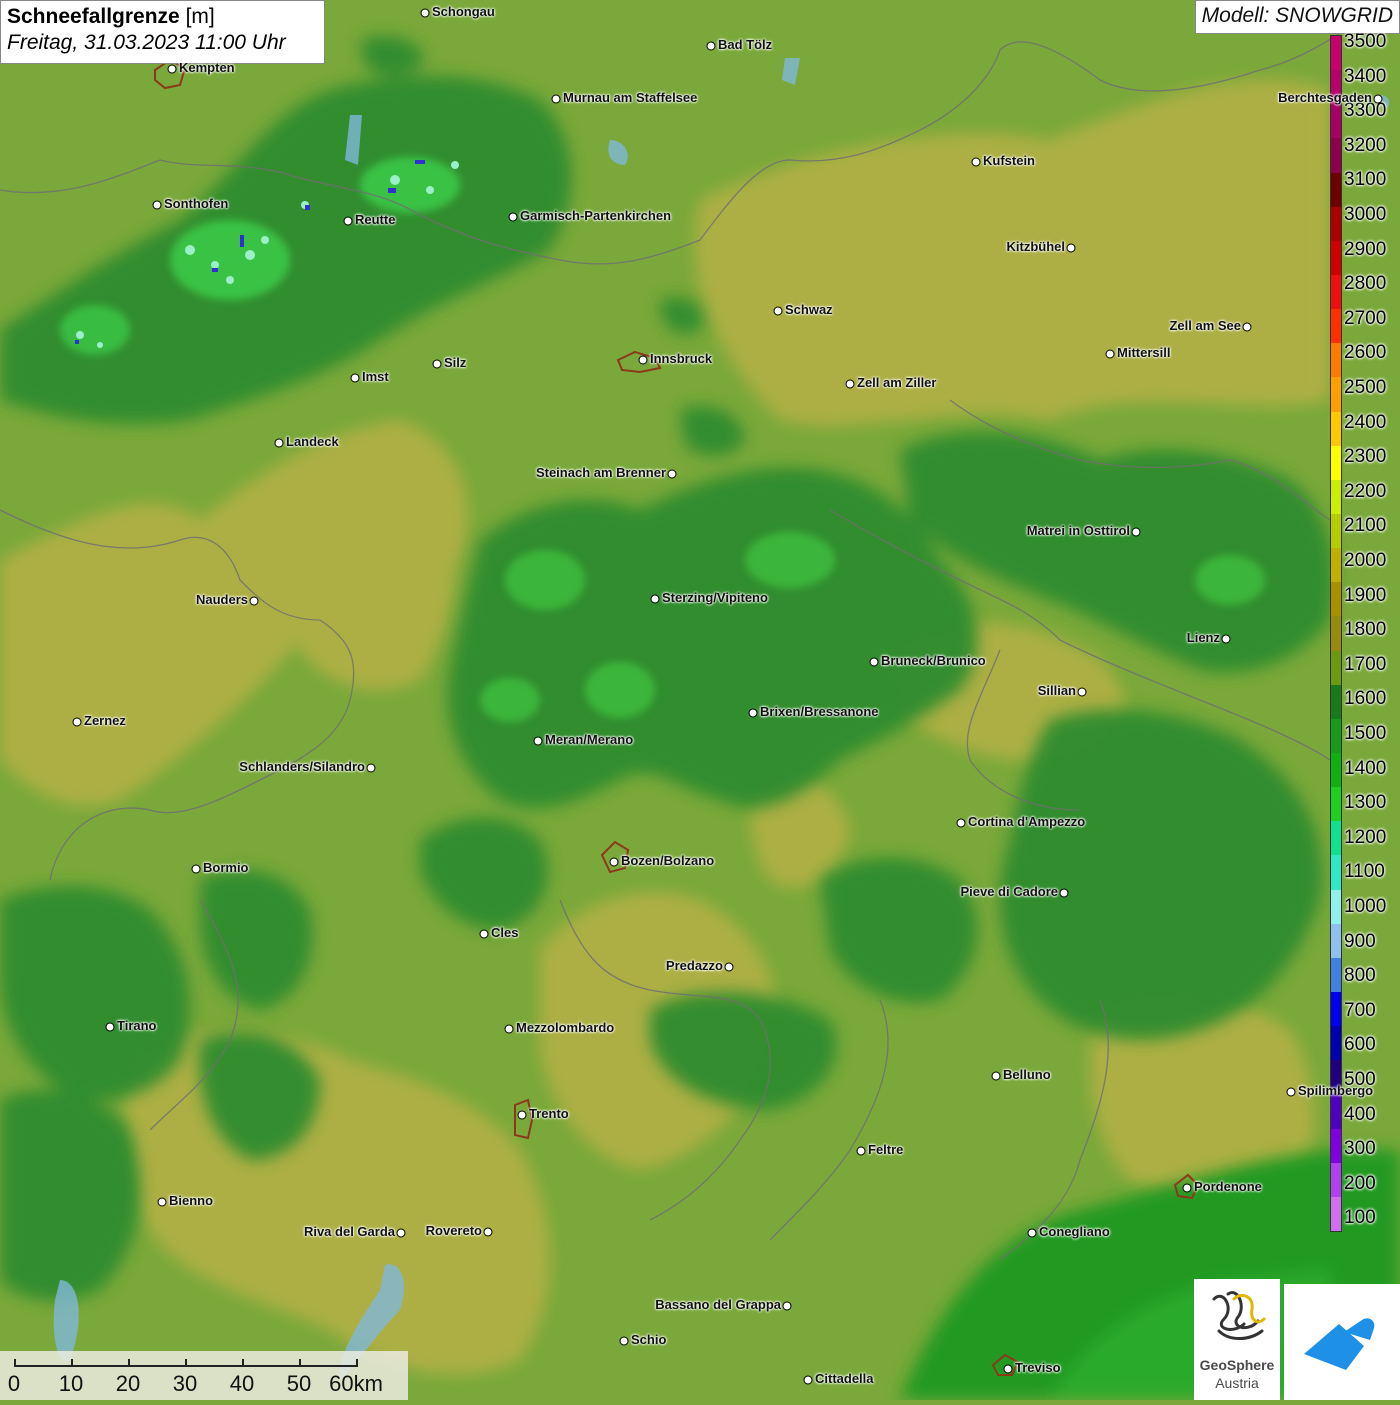 The width and height of the screenshot is (1400, 1405). What do you see at coordinates (1360, 1010) in the screenshot?
I see `legend-label: 700` at bounding box center [1360, 1010].